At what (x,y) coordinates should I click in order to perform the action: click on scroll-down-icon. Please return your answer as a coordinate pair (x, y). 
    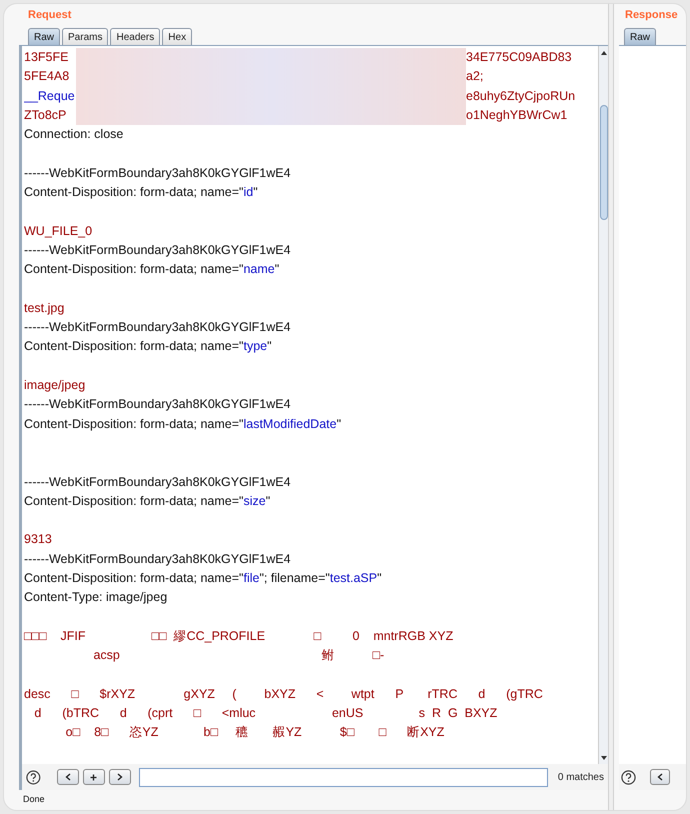
    Looking at the image, I should click on (604, 758).